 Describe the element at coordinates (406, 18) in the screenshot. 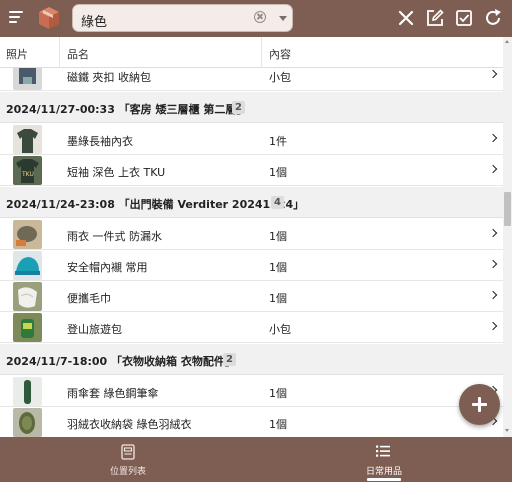

I see `close-icon` at that location.